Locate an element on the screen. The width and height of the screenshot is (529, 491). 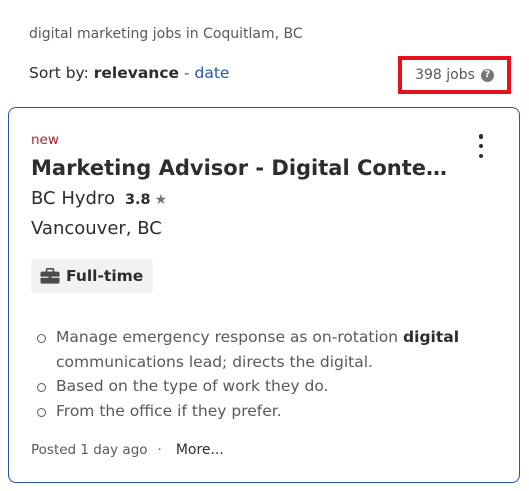
posted-date: Posted 1 day ago is located at coordinates (89, 450).